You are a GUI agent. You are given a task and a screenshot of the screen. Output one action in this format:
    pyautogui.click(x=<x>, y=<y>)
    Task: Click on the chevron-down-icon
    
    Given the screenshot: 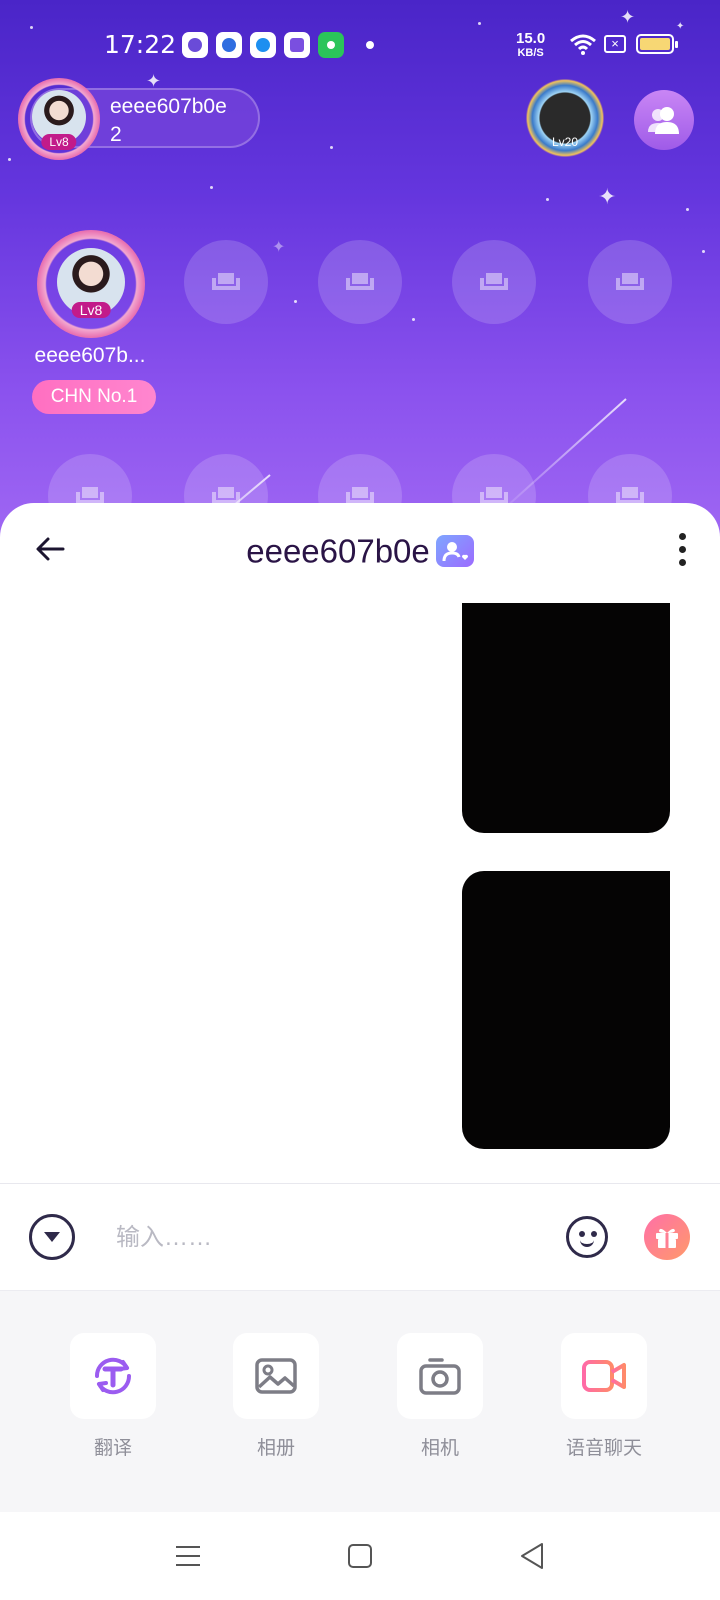 What is the action you would take?
    pyautogui.click(x=52, y=1237)
    